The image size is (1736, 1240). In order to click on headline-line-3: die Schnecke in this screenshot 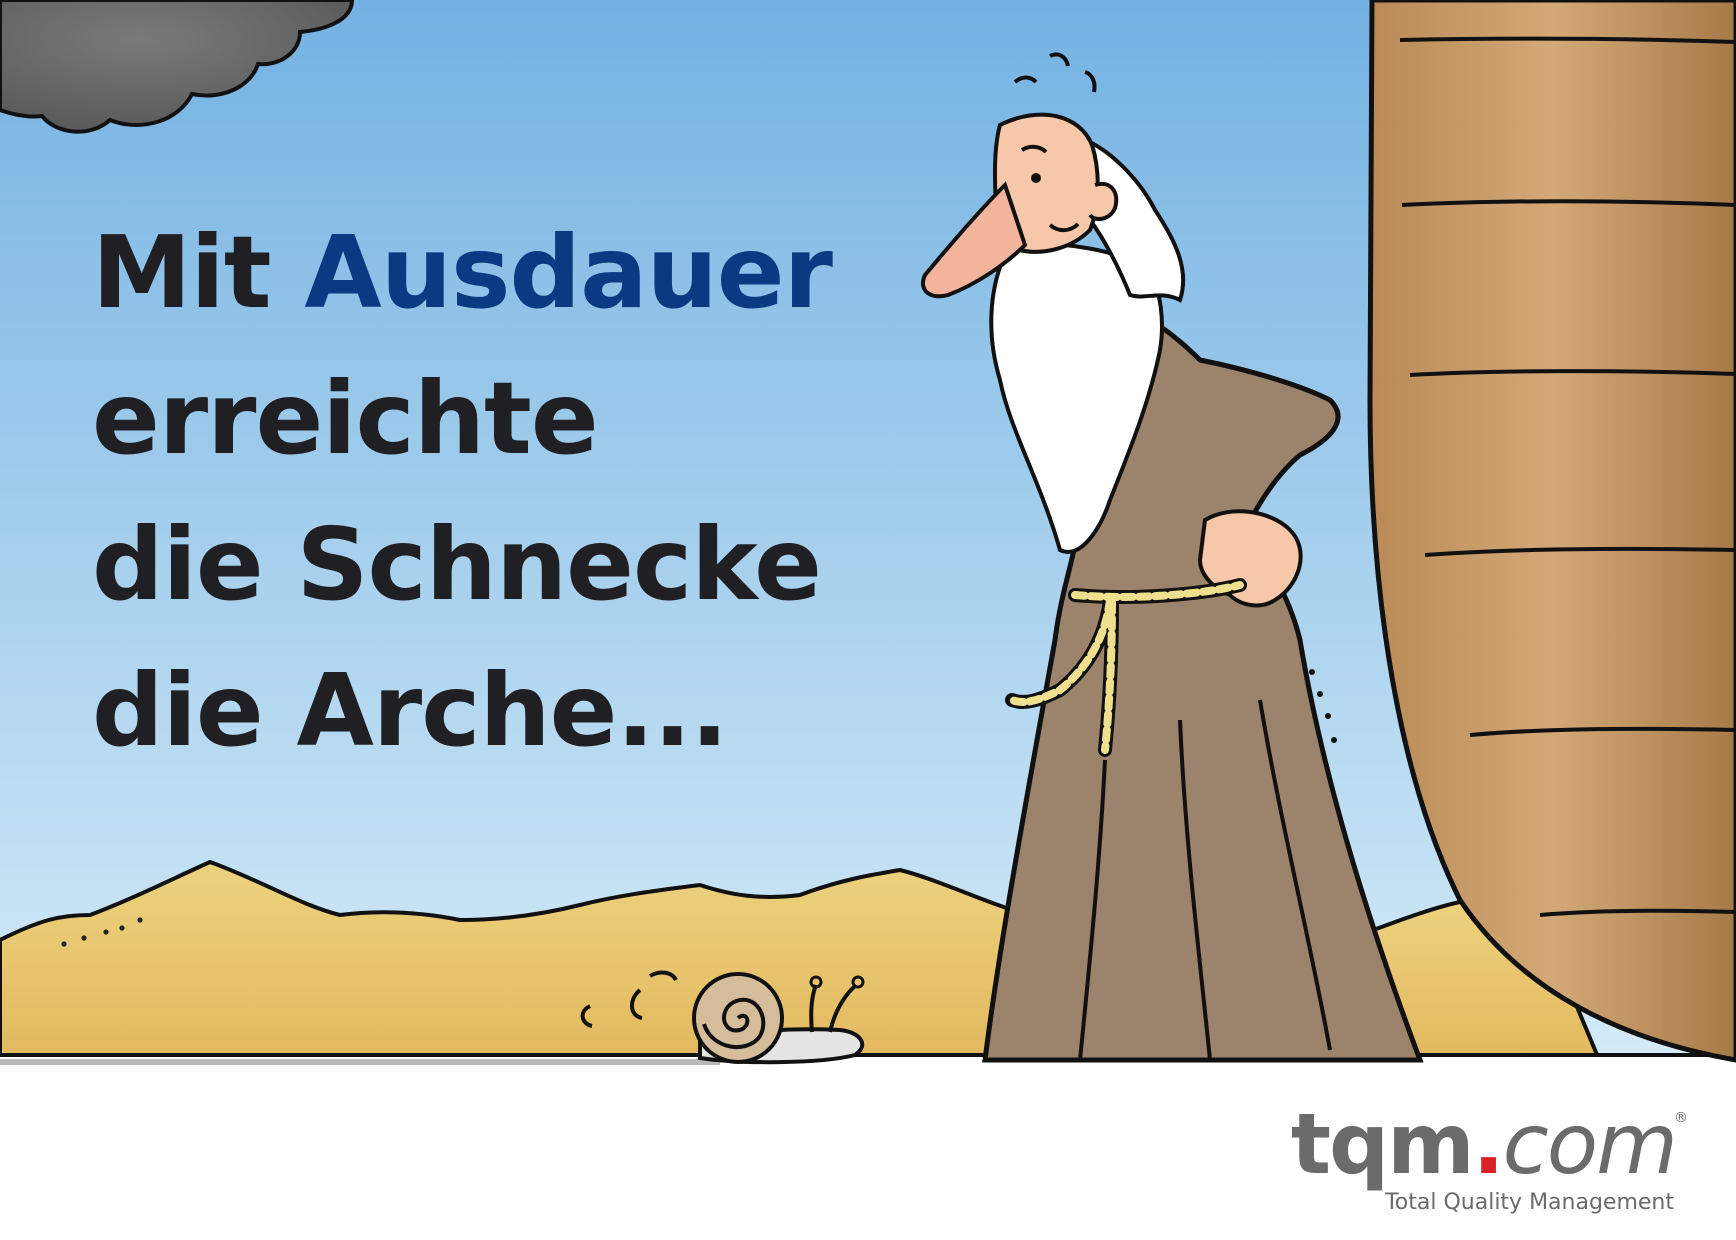, I will do `click(457, 564)`.